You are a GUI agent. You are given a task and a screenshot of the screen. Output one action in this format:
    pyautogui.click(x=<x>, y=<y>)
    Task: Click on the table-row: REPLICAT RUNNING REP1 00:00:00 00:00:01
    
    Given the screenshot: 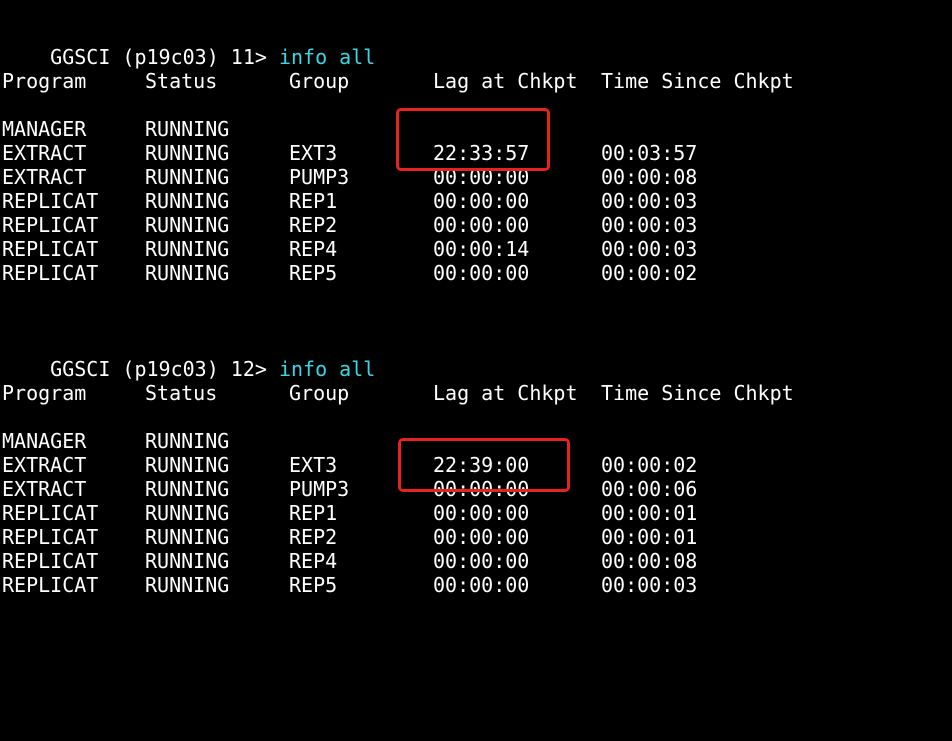 What is the action you would take?
    pyautogui.click(x=349, y=513)
    